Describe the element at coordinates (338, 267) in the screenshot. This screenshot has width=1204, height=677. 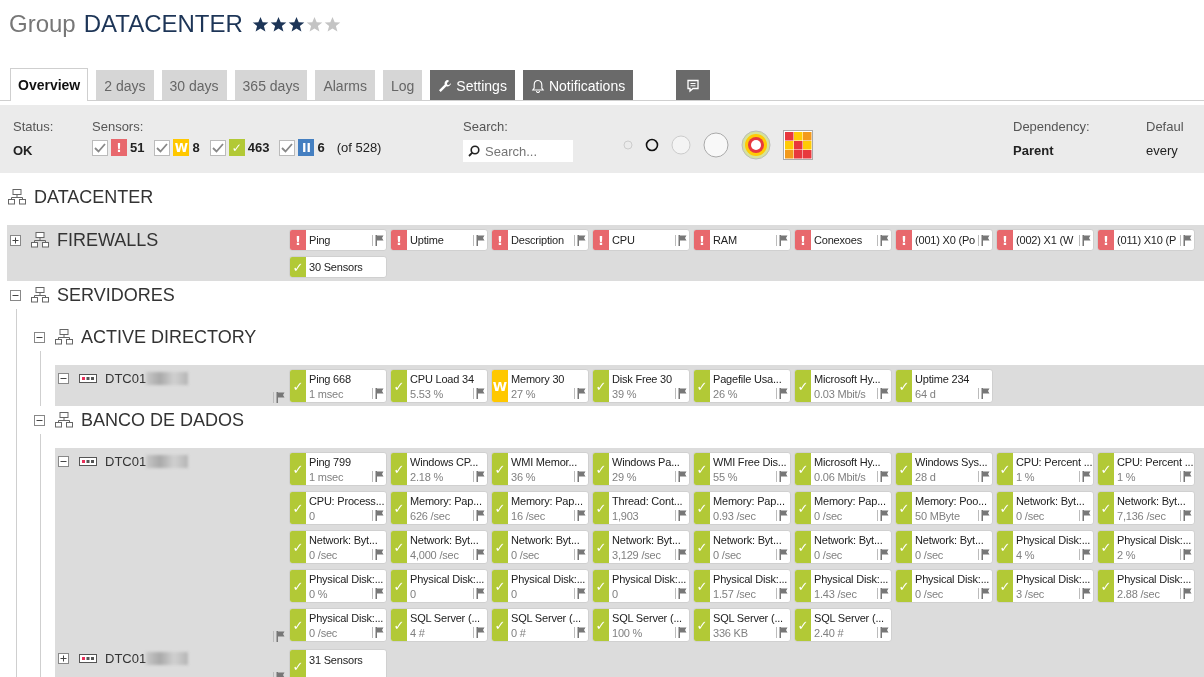
I see `sensor-tile: ✓ 30 Sensors` at that location.